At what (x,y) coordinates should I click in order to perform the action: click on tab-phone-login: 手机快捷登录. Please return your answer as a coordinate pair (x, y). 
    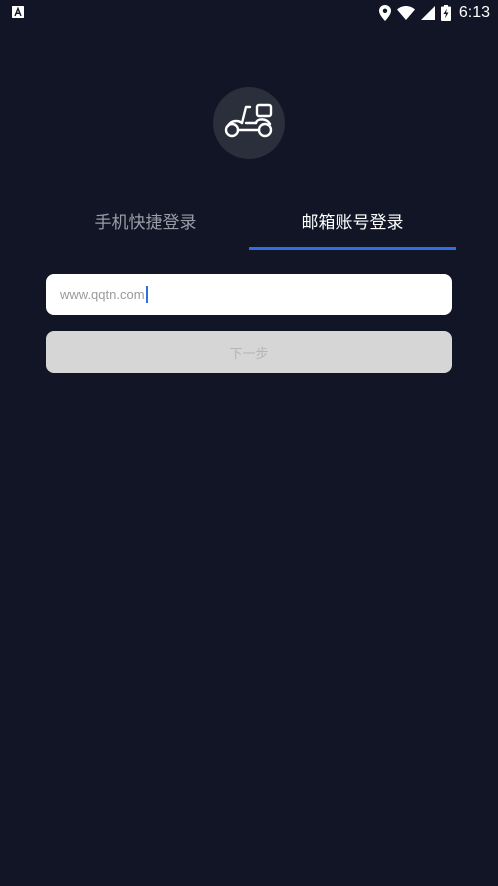
    Looking at the image, I should click on (145, 229).